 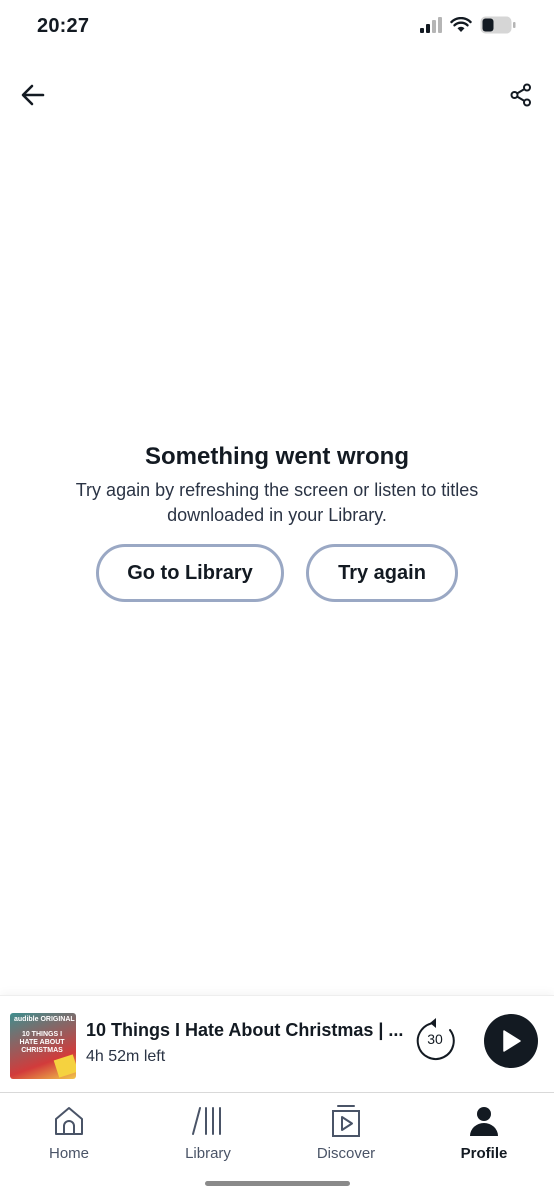 What do you see at coordinates (346, 1121) in the screenshot?
I see `discover-icon` at bounding box center [346, 1121].